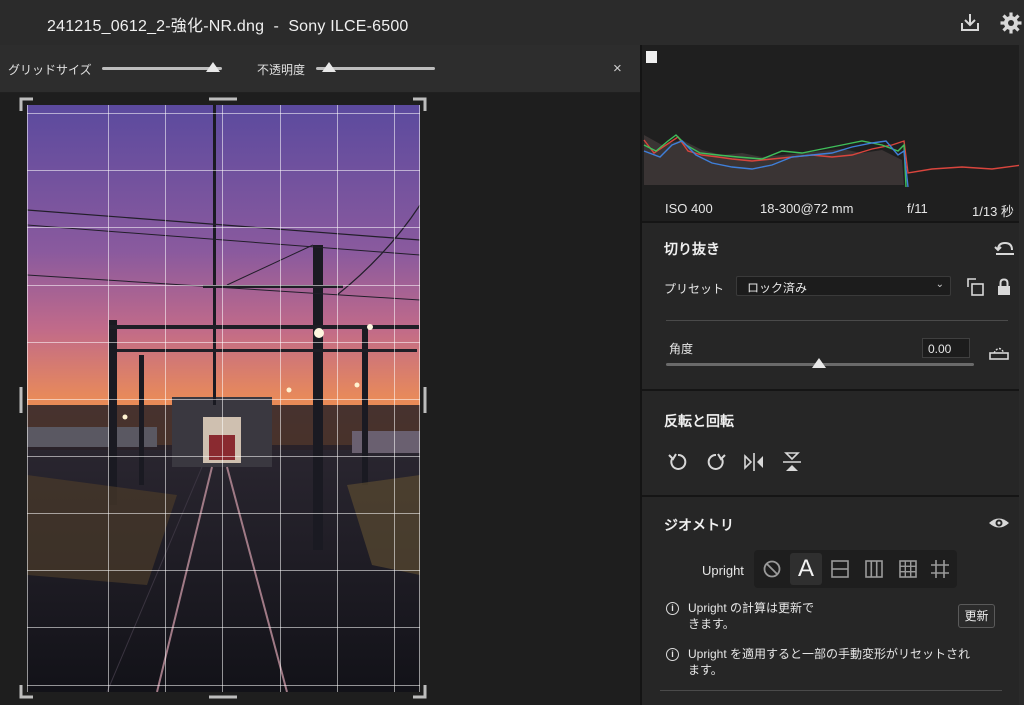  I want to click on swap-orientation-icon, so click(976, 287).